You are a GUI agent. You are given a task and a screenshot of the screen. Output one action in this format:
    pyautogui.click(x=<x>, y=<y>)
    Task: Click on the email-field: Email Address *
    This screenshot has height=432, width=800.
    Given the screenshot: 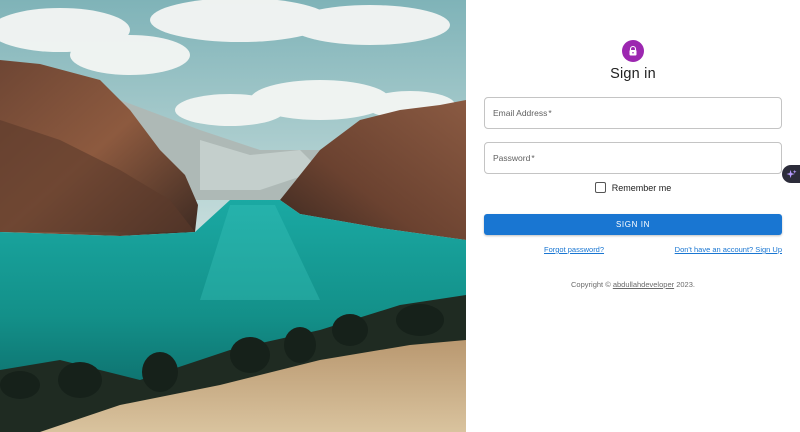 What is the action you would take?
    pyautogui.click(x=633, y=113)
    